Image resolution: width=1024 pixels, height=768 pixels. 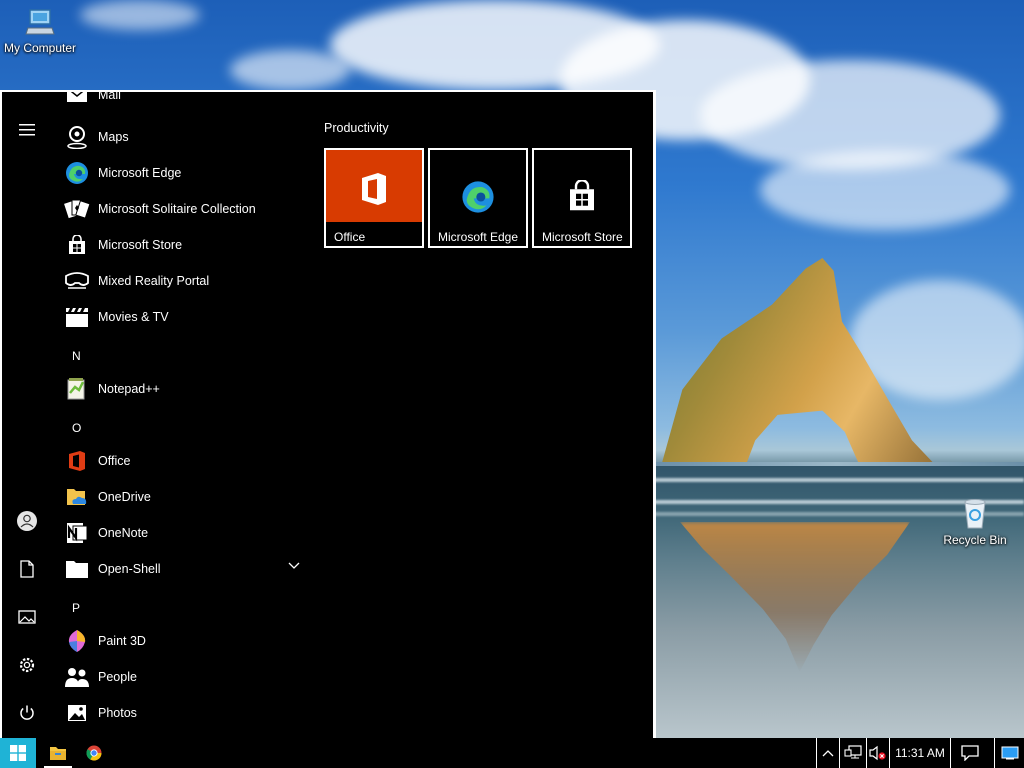 I want to click on maps-icon, so click(x=77, y=137).